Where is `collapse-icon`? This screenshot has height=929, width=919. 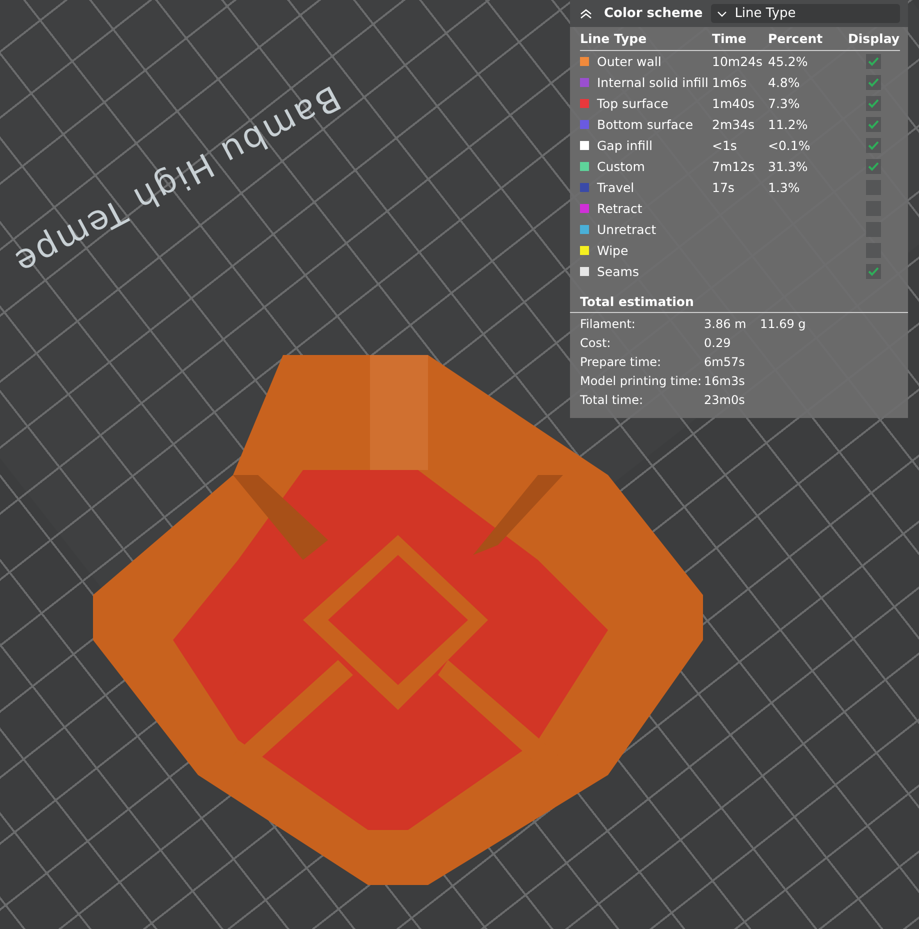
collapse-icon is located at coordinates (586, 13).